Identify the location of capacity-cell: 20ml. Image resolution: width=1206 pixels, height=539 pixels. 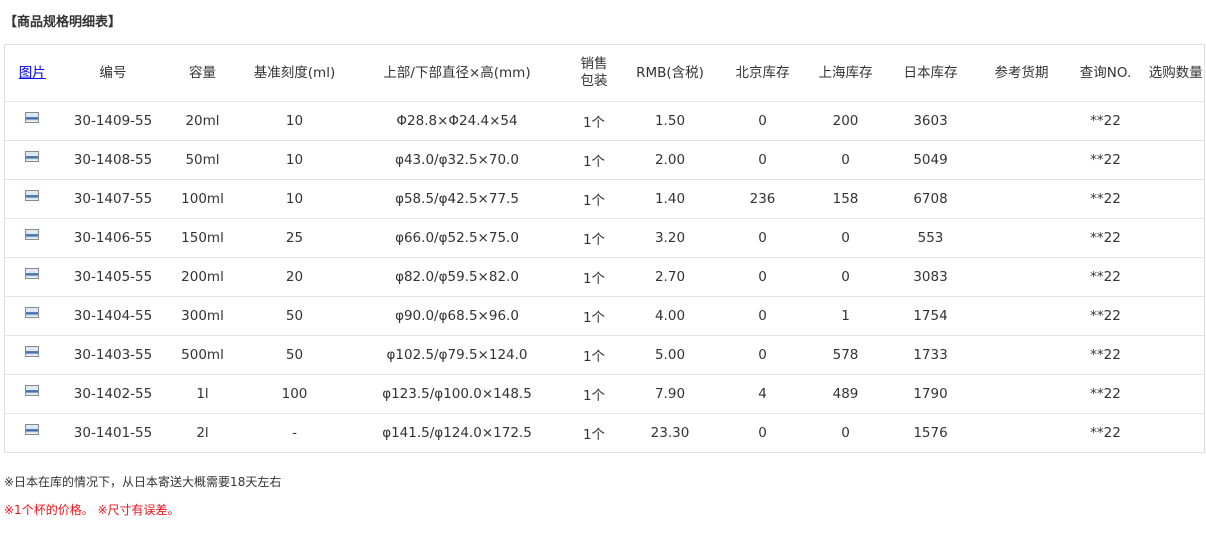
(202, 121).